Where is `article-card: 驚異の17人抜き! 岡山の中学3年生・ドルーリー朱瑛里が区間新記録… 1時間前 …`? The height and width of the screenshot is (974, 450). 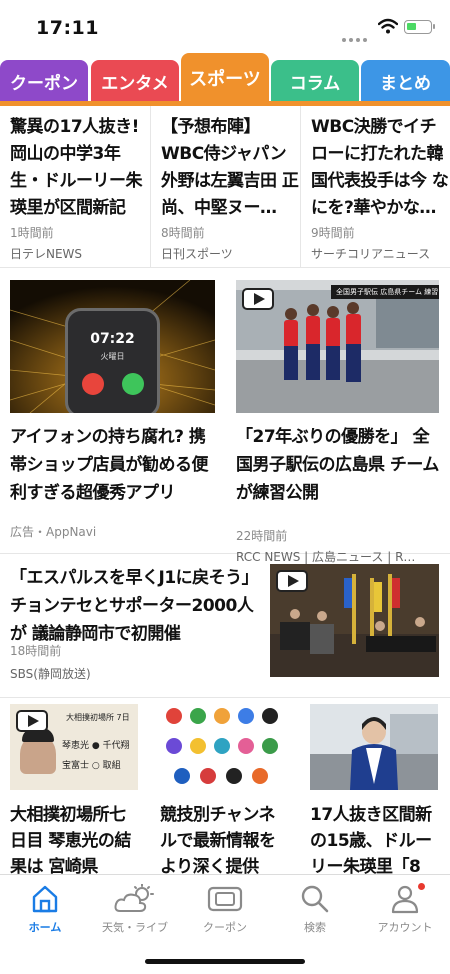 article-card: 驚異の17人抜き! 岡山の中学3年生・ドルーリー朱瑛里が区間新記録… 1時間前 … is located at coordinates (75, 187).